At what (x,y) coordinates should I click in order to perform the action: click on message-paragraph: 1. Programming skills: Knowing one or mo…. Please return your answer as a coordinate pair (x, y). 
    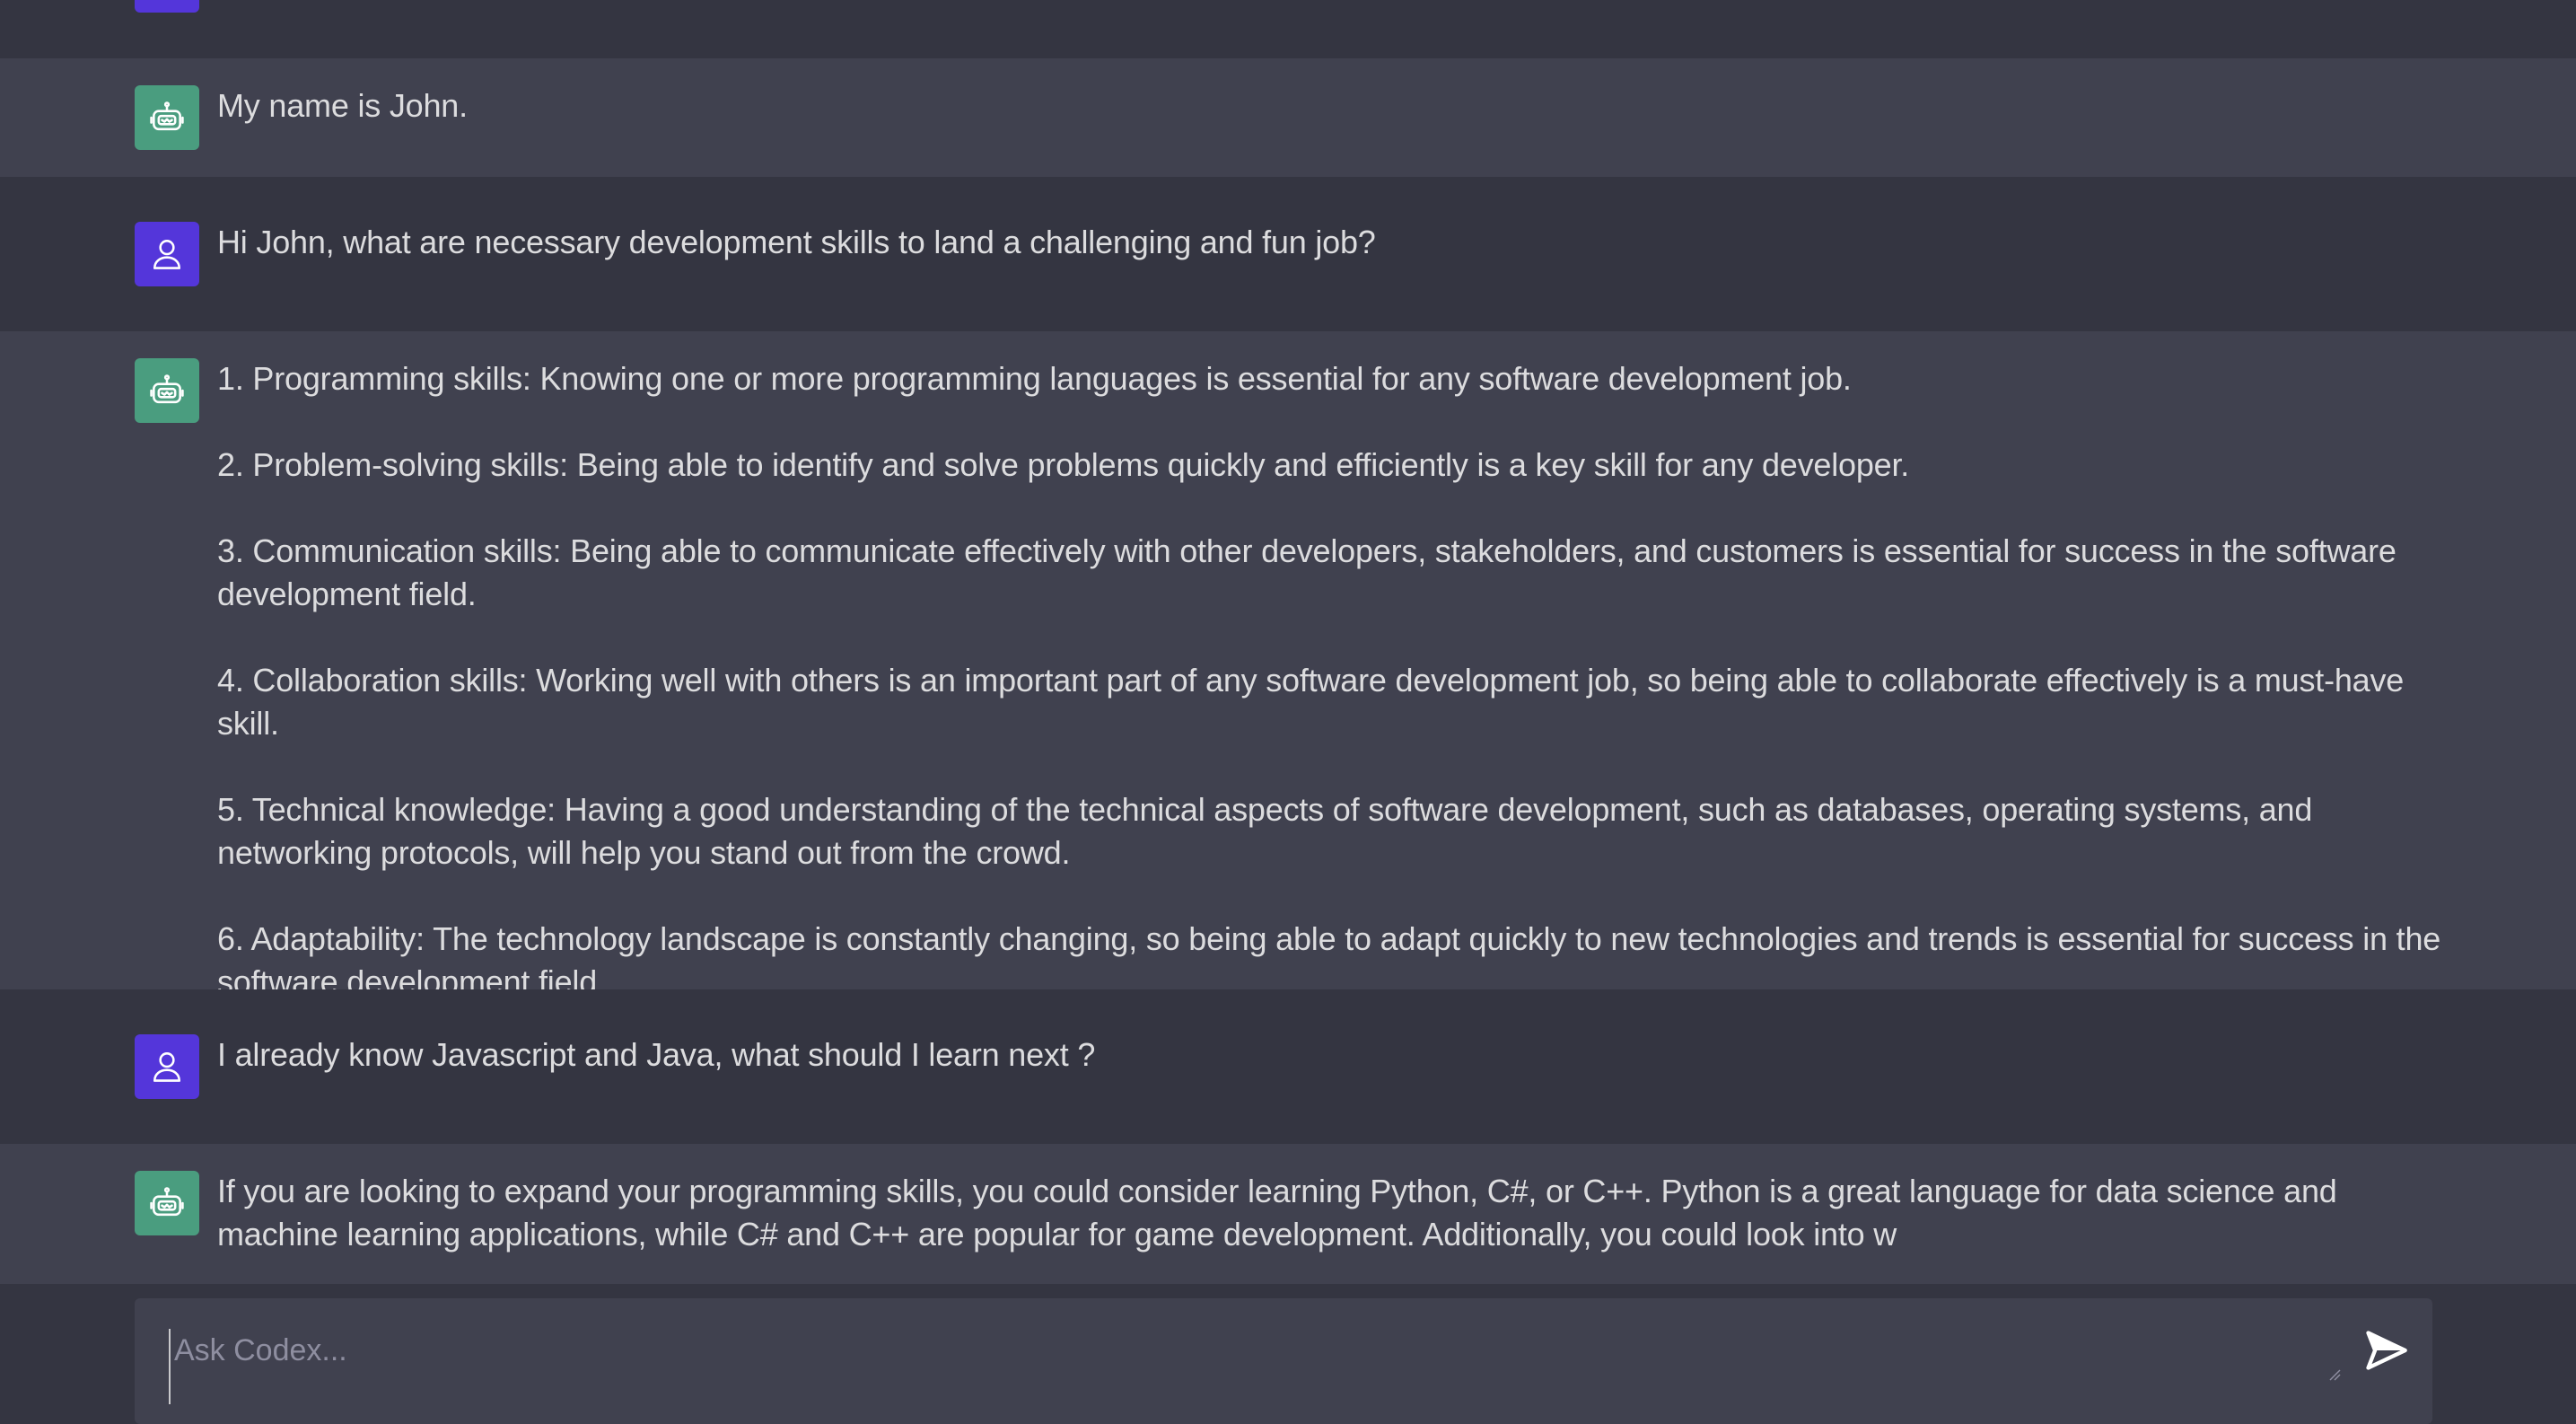
    Looking at the image, I should click on (1034, 378).